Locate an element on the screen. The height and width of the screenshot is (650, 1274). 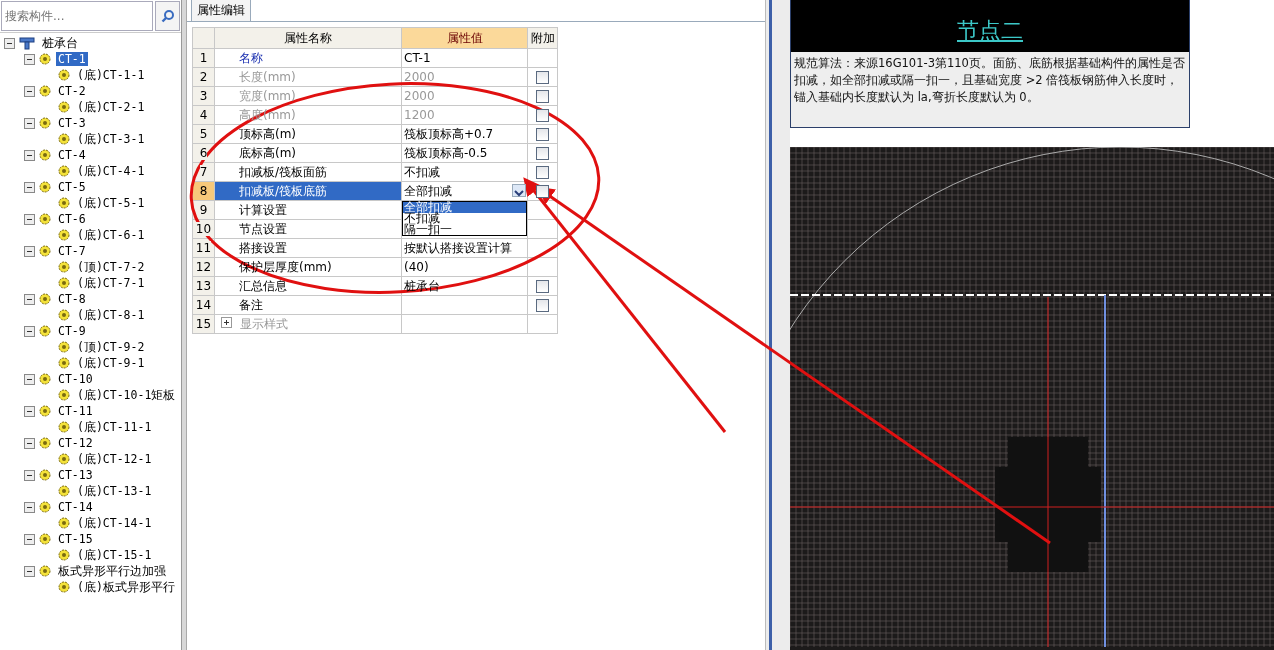
tree-item: CT-9 is located at coordinates (72, 331).